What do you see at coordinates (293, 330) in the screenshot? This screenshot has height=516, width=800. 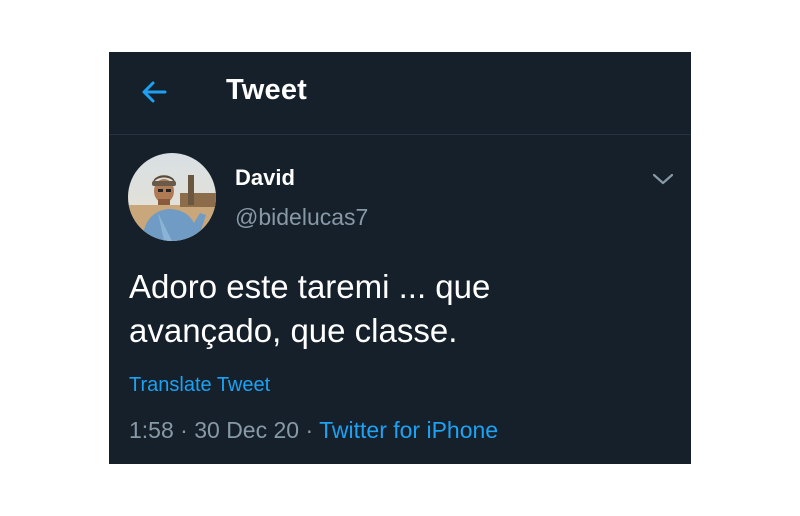 I see `tweet-text-line: avançado, que classe.` at bounding box center [293, 330].